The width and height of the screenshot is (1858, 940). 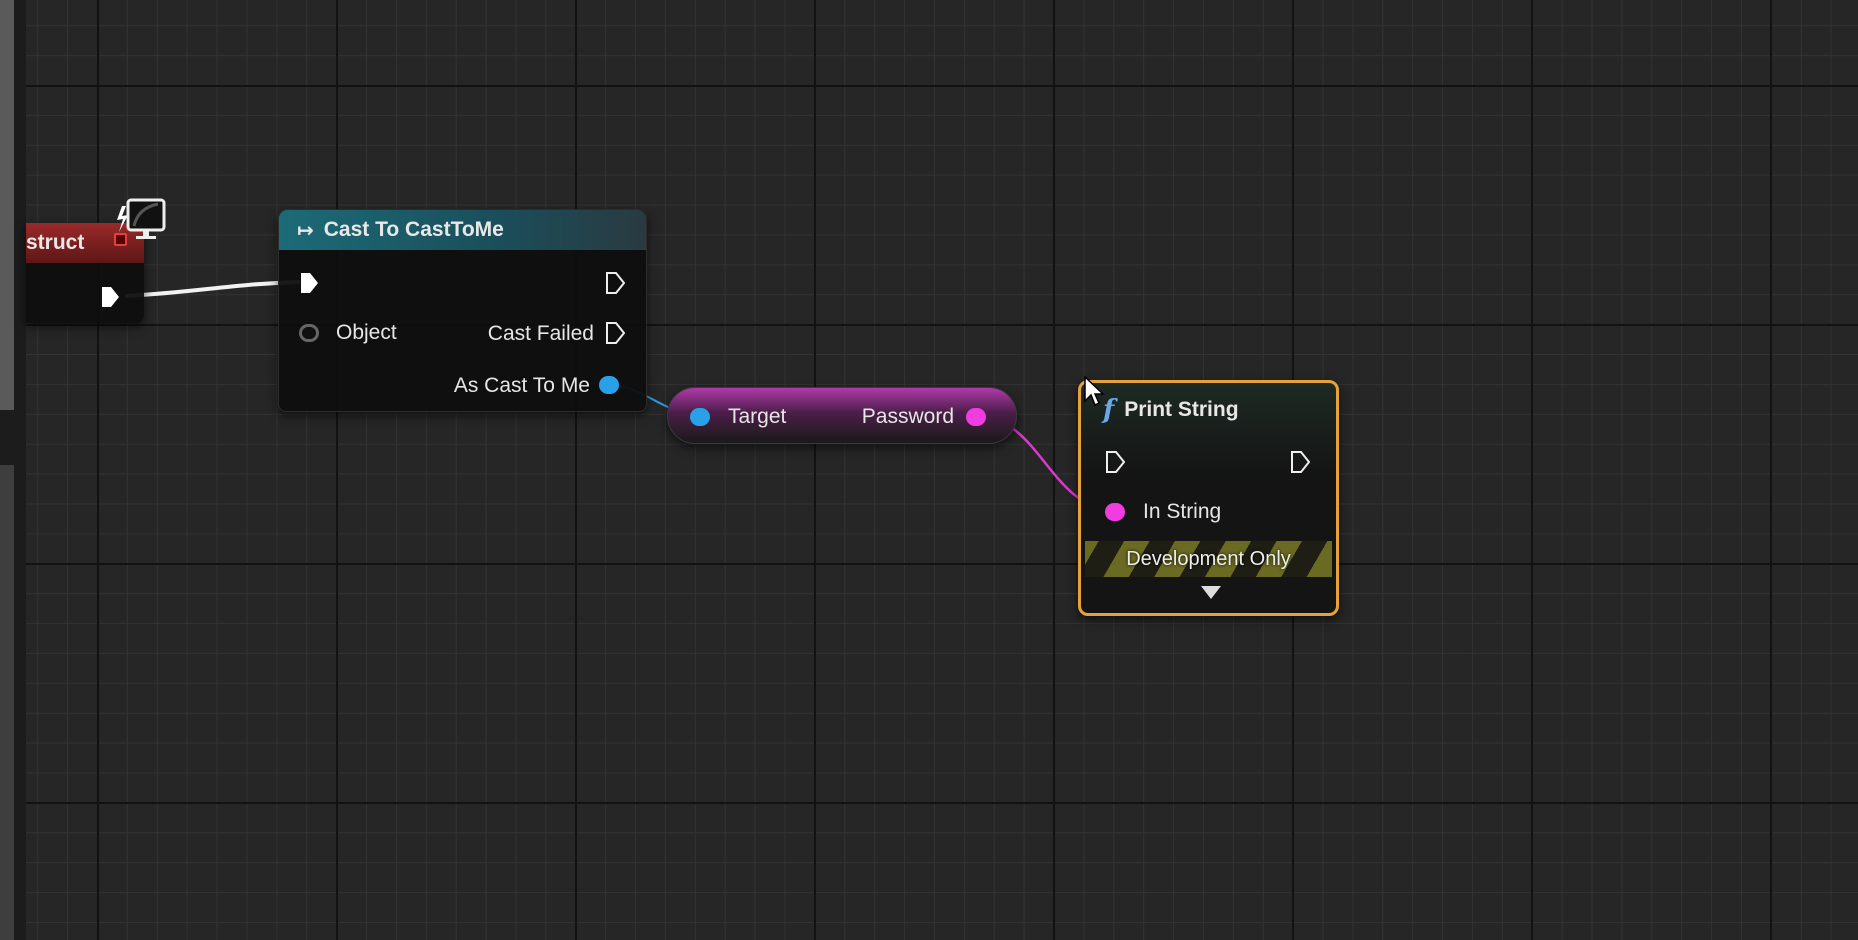 I want to click on left-panel-edge, so click(x=13, y=470).